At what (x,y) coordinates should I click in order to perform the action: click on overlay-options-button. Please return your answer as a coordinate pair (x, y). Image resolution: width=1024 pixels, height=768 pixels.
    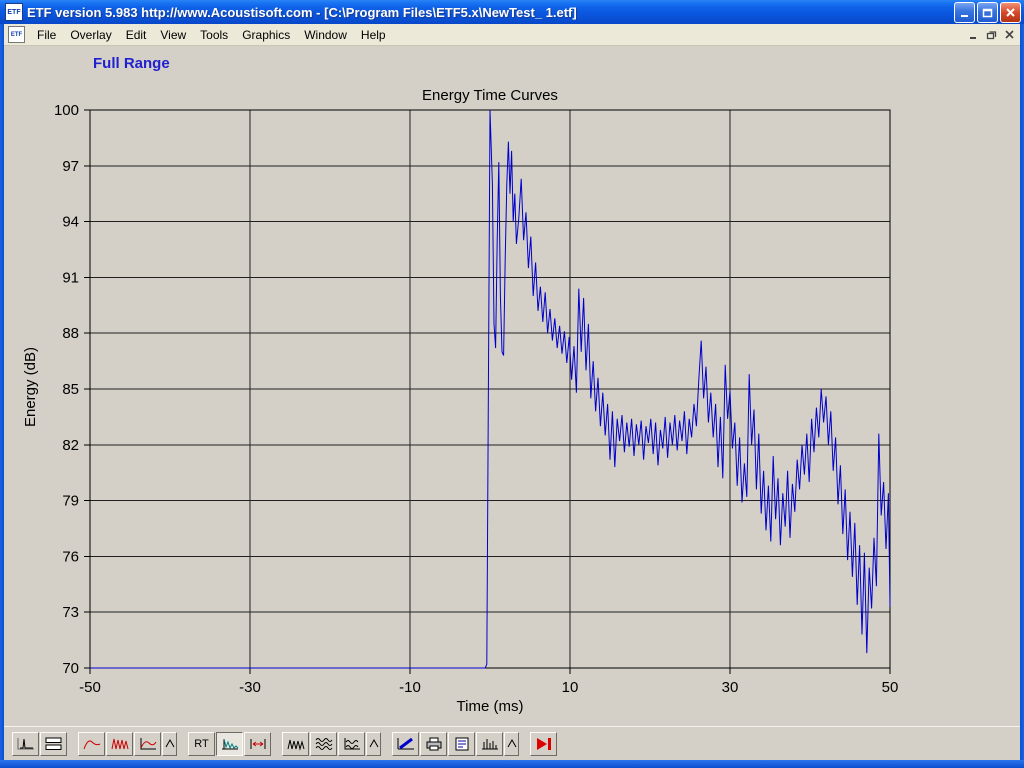
    Looking at the image, I should click on (169, 743).